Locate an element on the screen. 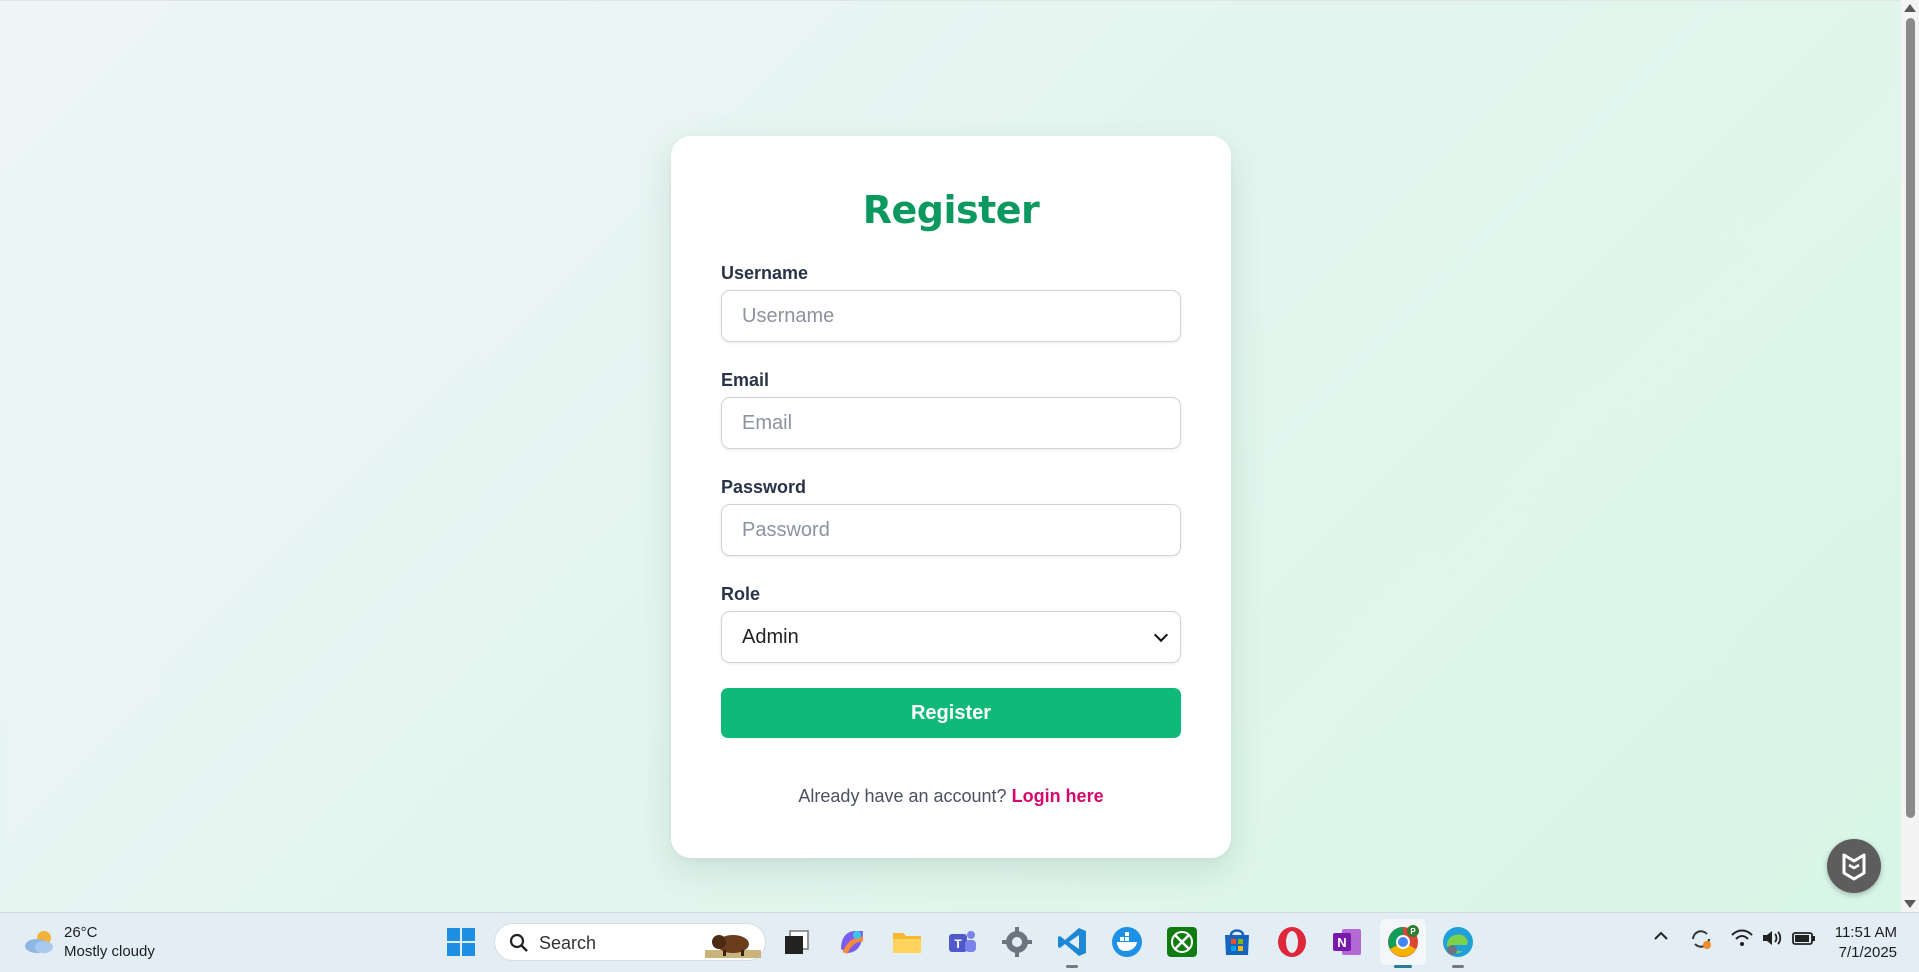  password-input is located at coordinates (951, 530).